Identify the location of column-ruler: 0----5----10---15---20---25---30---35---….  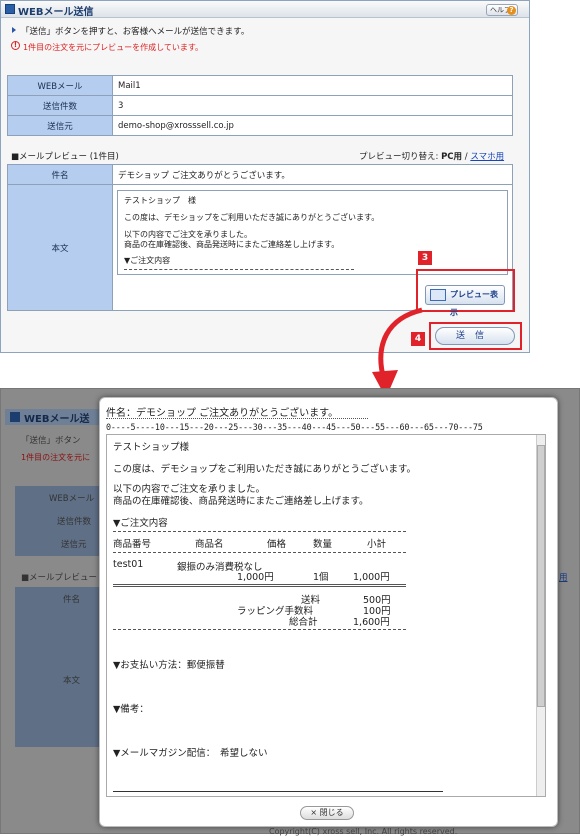
(294, 427).